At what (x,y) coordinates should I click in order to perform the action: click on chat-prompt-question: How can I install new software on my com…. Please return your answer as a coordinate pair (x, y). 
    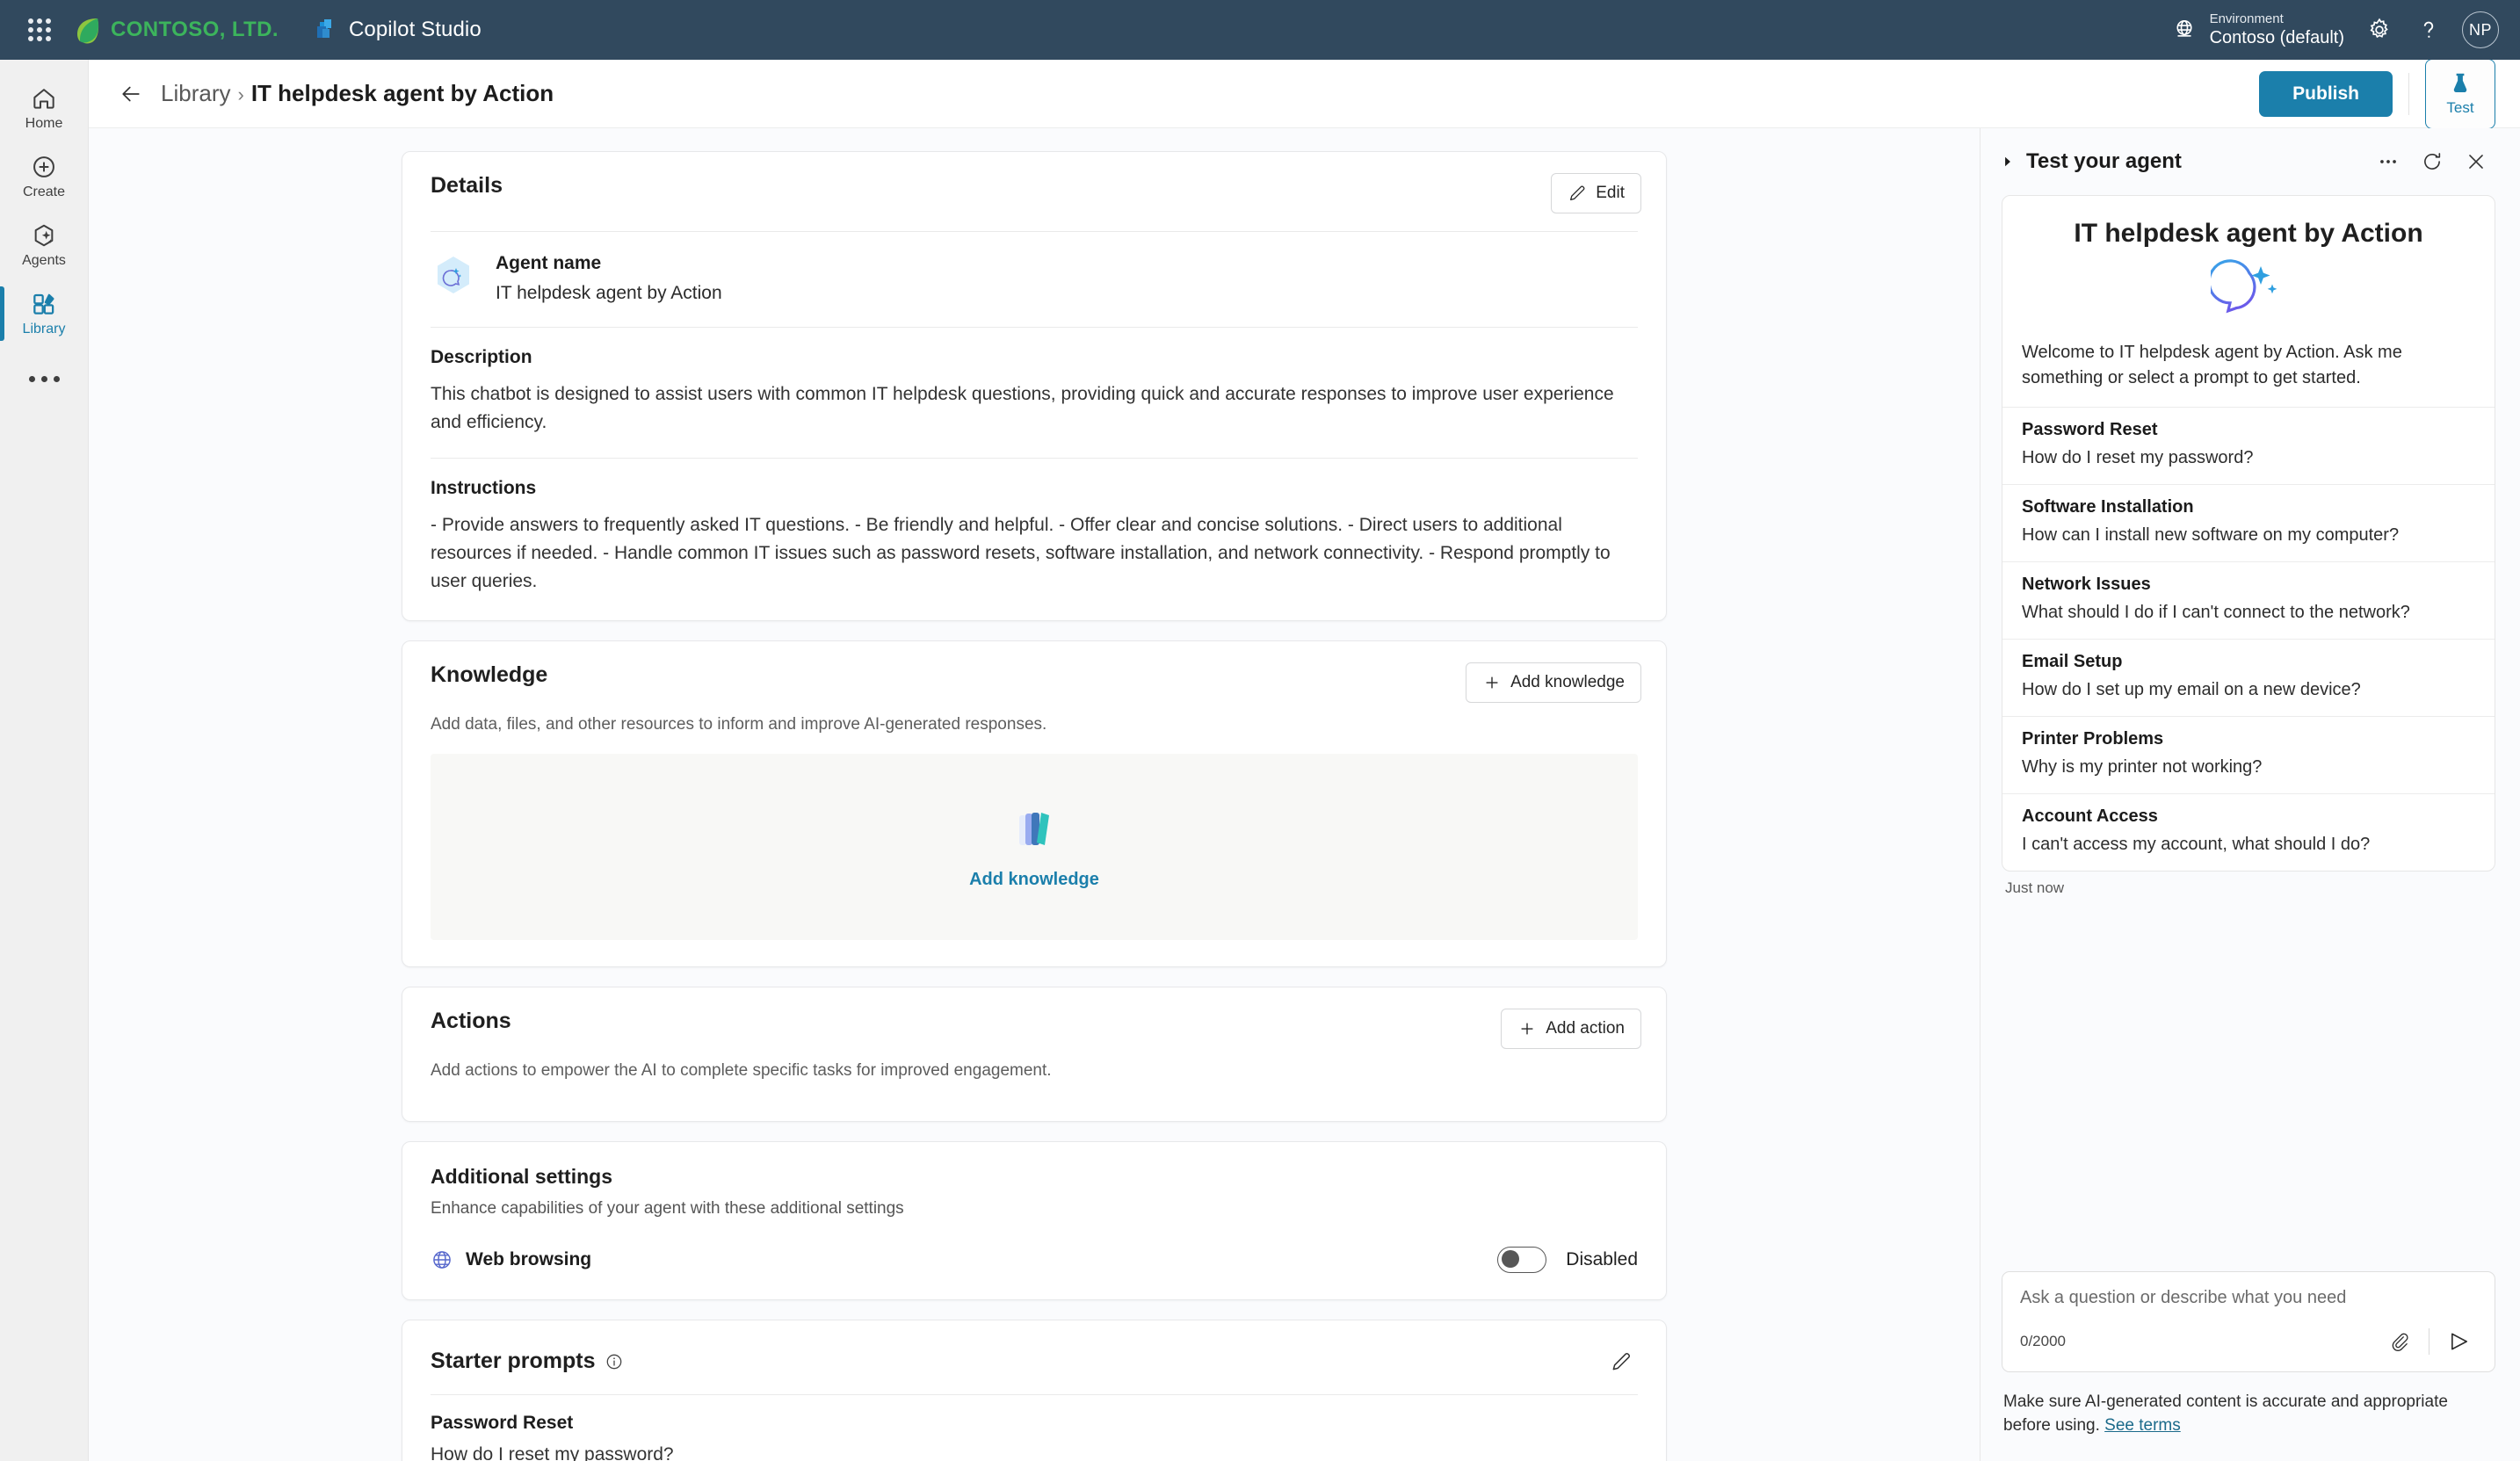
    Looking at the image, I should click on (2211, 535).